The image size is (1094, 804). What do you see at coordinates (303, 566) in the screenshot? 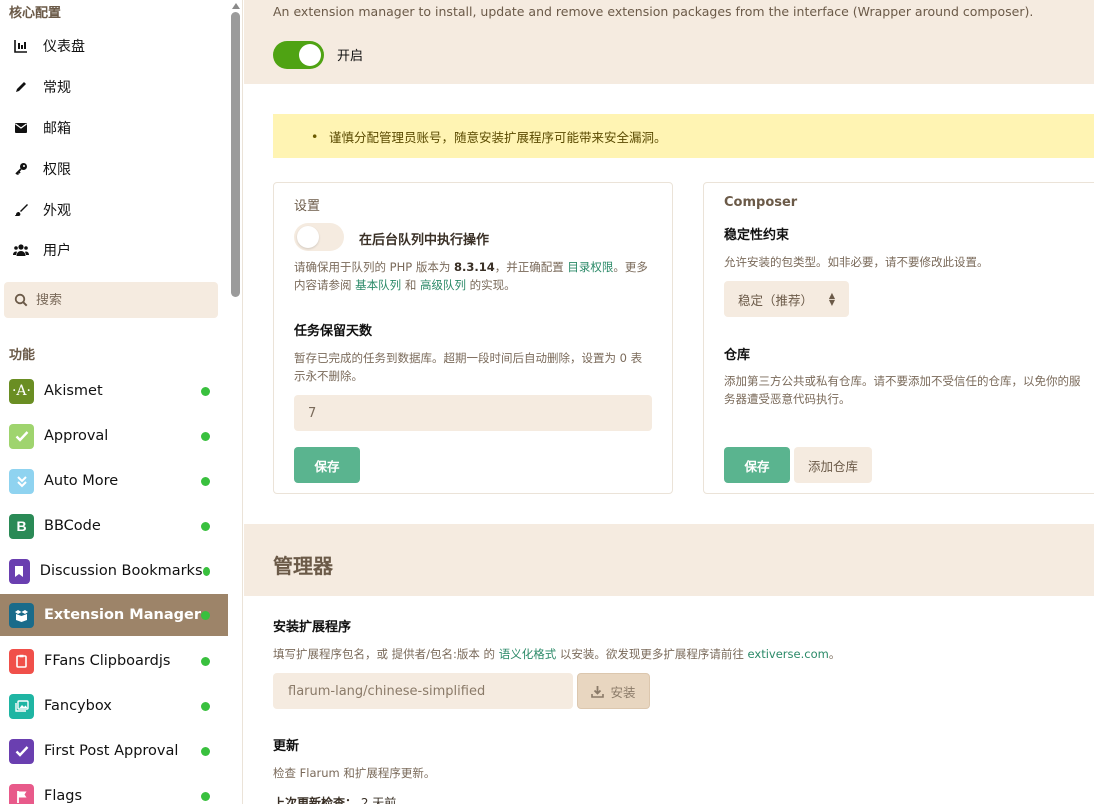
I see `manager-title: 管理器` at bounding box center [303, 566].